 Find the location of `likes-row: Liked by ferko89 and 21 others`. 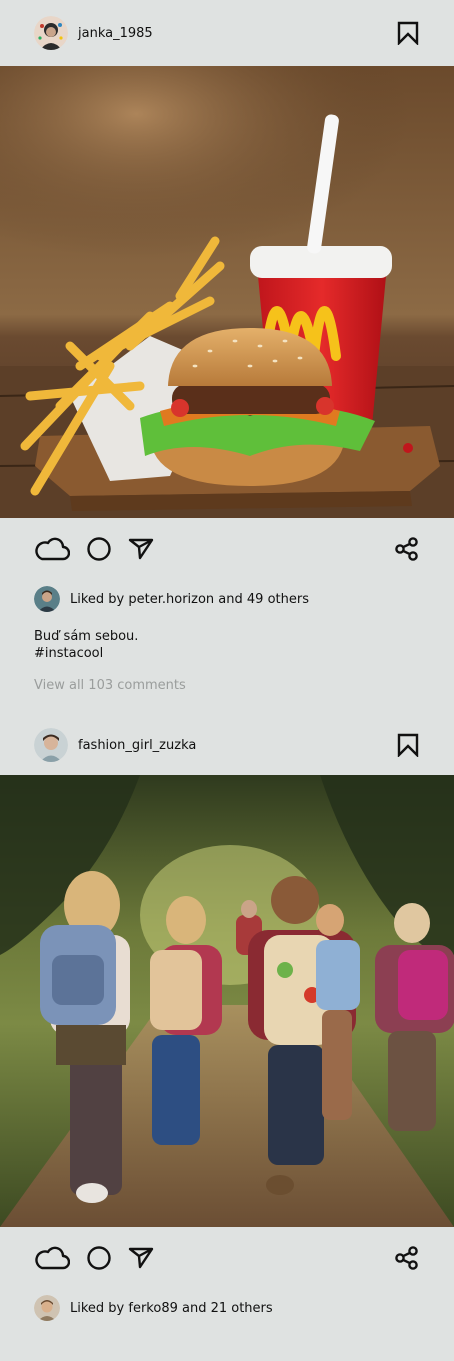

likes-row: Liked by ferko89 and 21 others is located at coordinates (227, 1308).